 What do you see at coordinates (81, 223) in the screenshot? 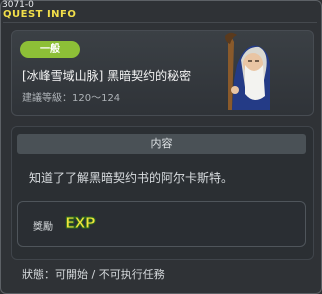
I see `exp-reward-icon: EXP` at bounding box center [81, 223].